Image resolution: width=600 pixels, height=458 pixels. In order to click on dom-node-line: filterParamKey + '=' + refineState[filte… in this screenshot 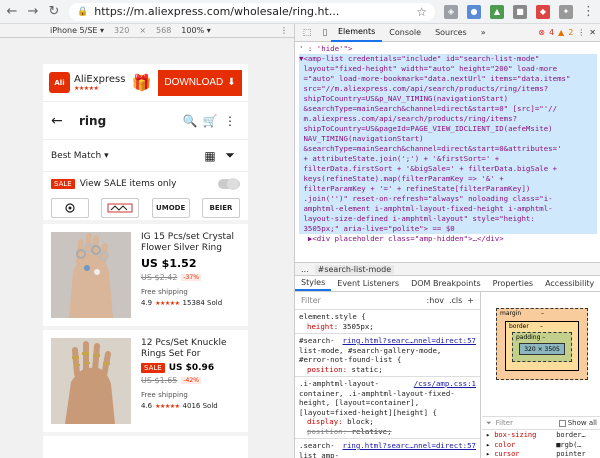, I will do `click(448, 189)`.